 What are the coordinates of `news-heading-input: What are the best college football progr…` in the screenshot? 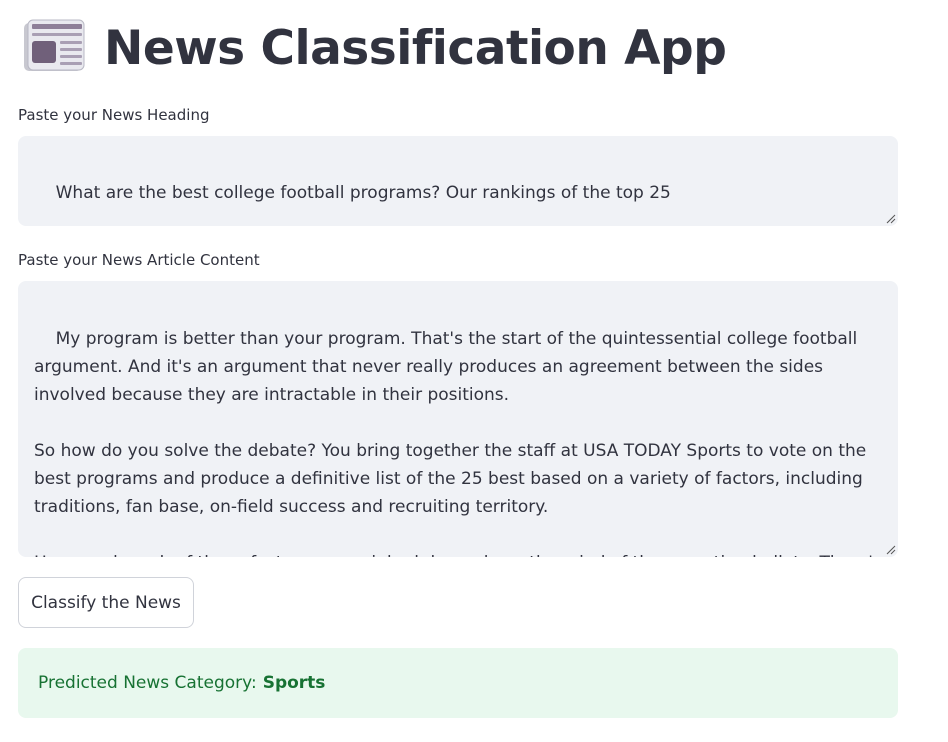 It's located at (458, 181).